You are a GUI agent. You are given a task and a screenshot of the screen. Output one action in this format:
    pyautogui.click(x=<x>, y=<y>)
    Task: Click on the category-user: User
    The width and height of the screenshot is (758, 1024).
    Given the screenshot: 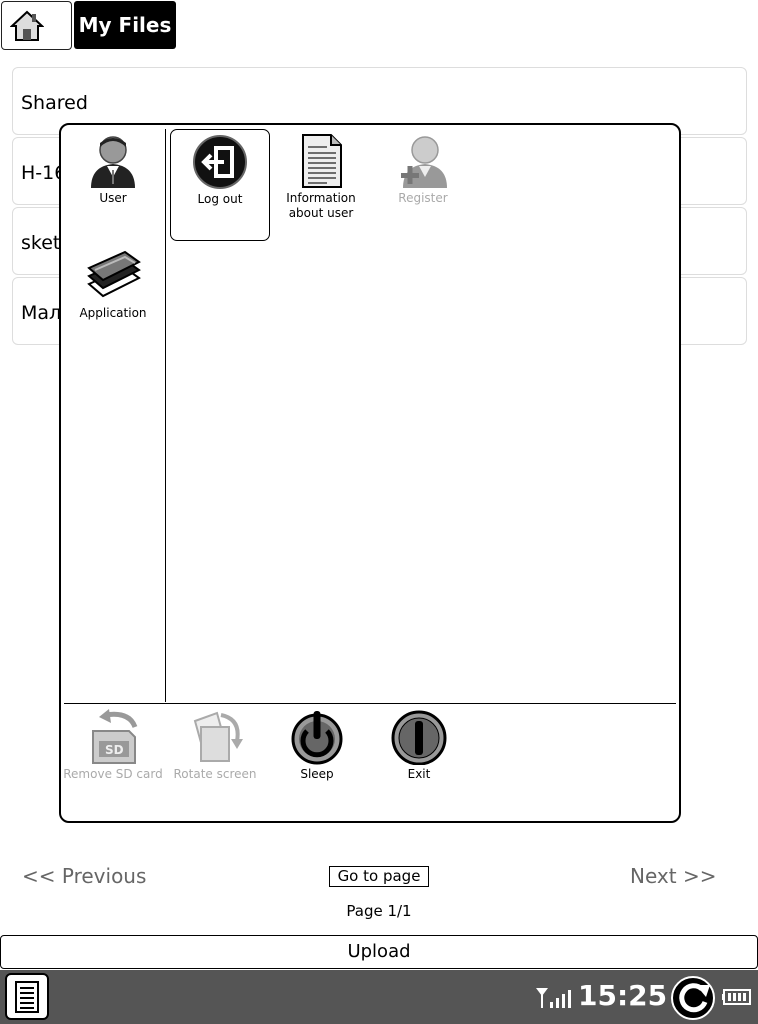 What is the action you would take?
    pyautogui.click(x=113, y=169)
    